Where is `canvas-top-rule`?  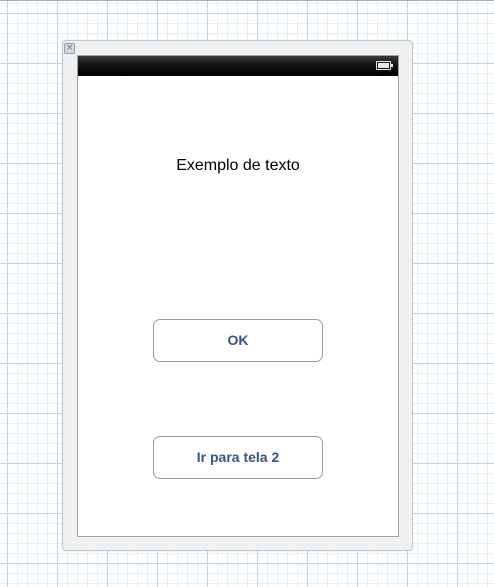
canvas-top-rule is located at coordinates (247, 0).